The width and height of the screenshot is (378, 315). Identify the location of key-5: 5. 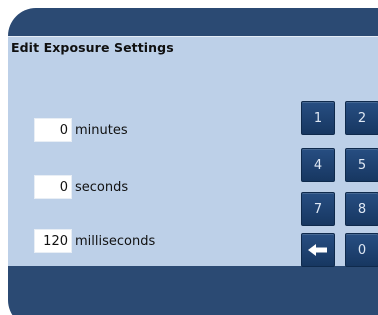
(361, 165).